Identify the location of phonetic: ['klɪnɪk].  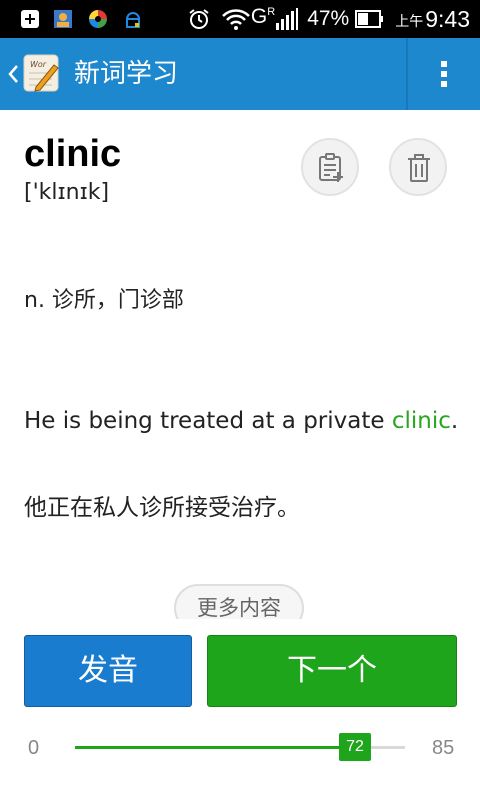
(67, 192).